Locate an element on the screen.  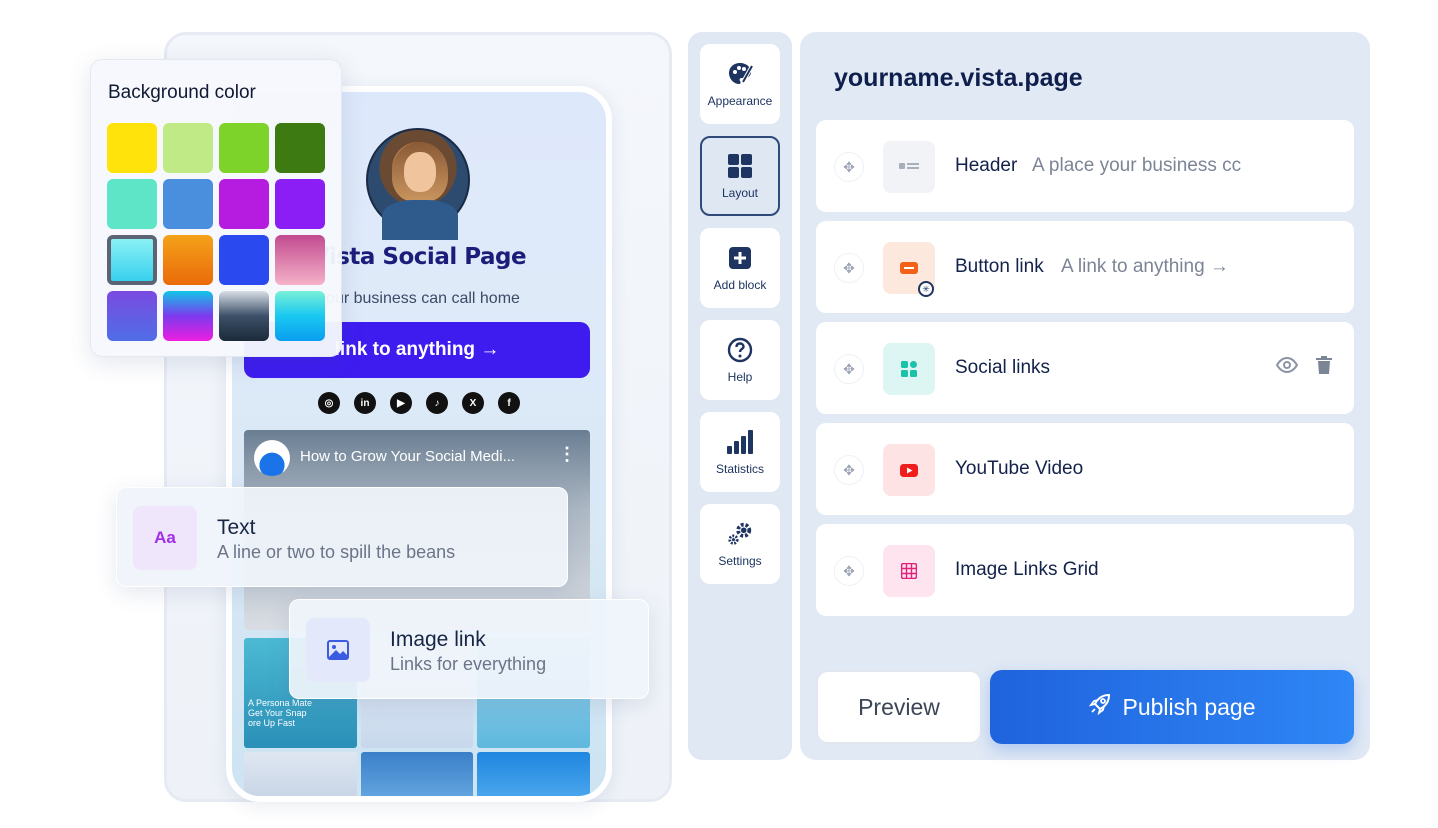
block-description: A place your business cc is located at coordinates (1137, 165).